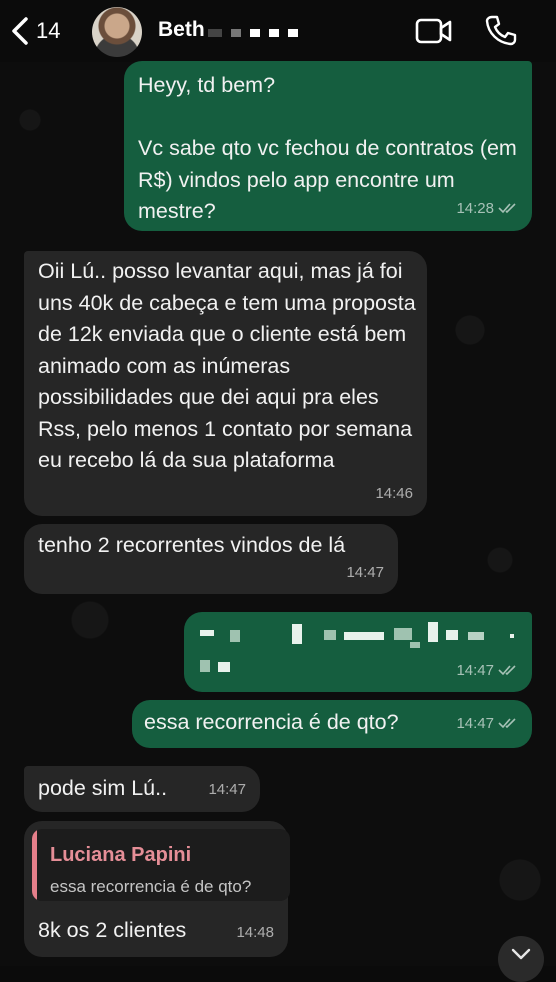 The image size is (556, 982). I want to click on message-text: essa recorrencia é de qto?, so click(271, 722).